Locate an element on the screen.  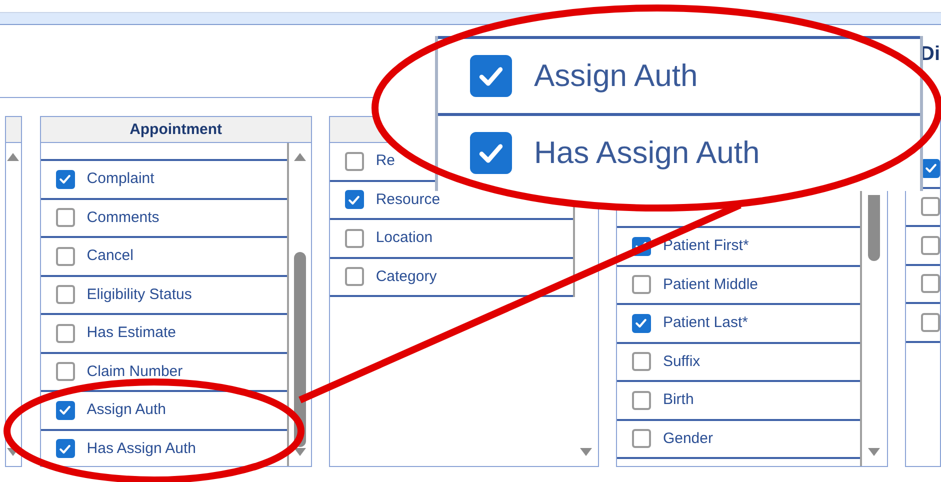
option-label: Birth is located at coordinates (678, 400).